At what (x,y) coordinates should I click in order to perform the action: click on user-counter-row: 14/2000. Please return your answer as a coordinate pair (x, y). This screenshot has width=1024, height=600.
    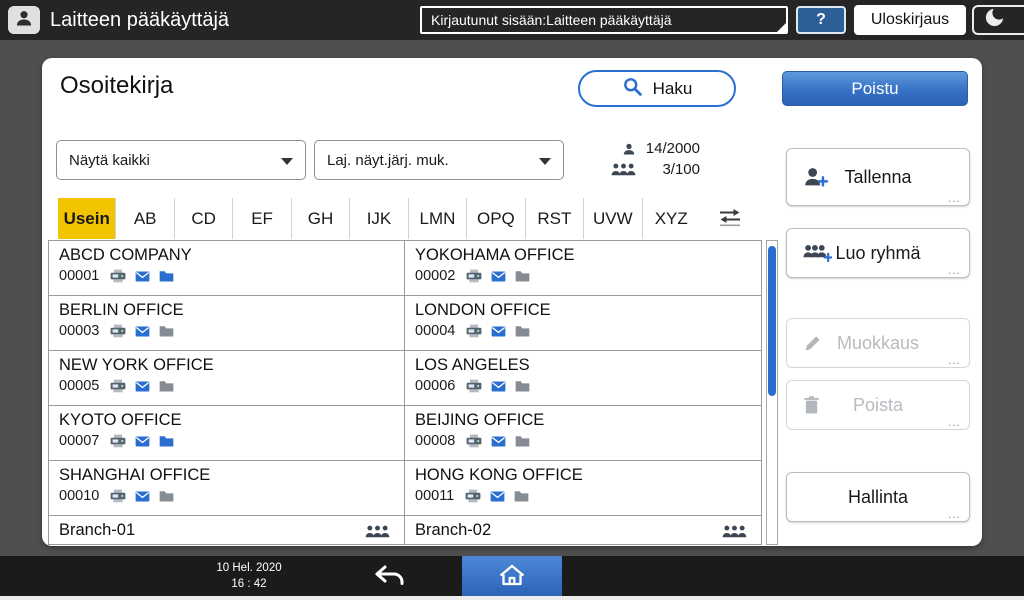
    Looking at the image, I should click on (650, 148).